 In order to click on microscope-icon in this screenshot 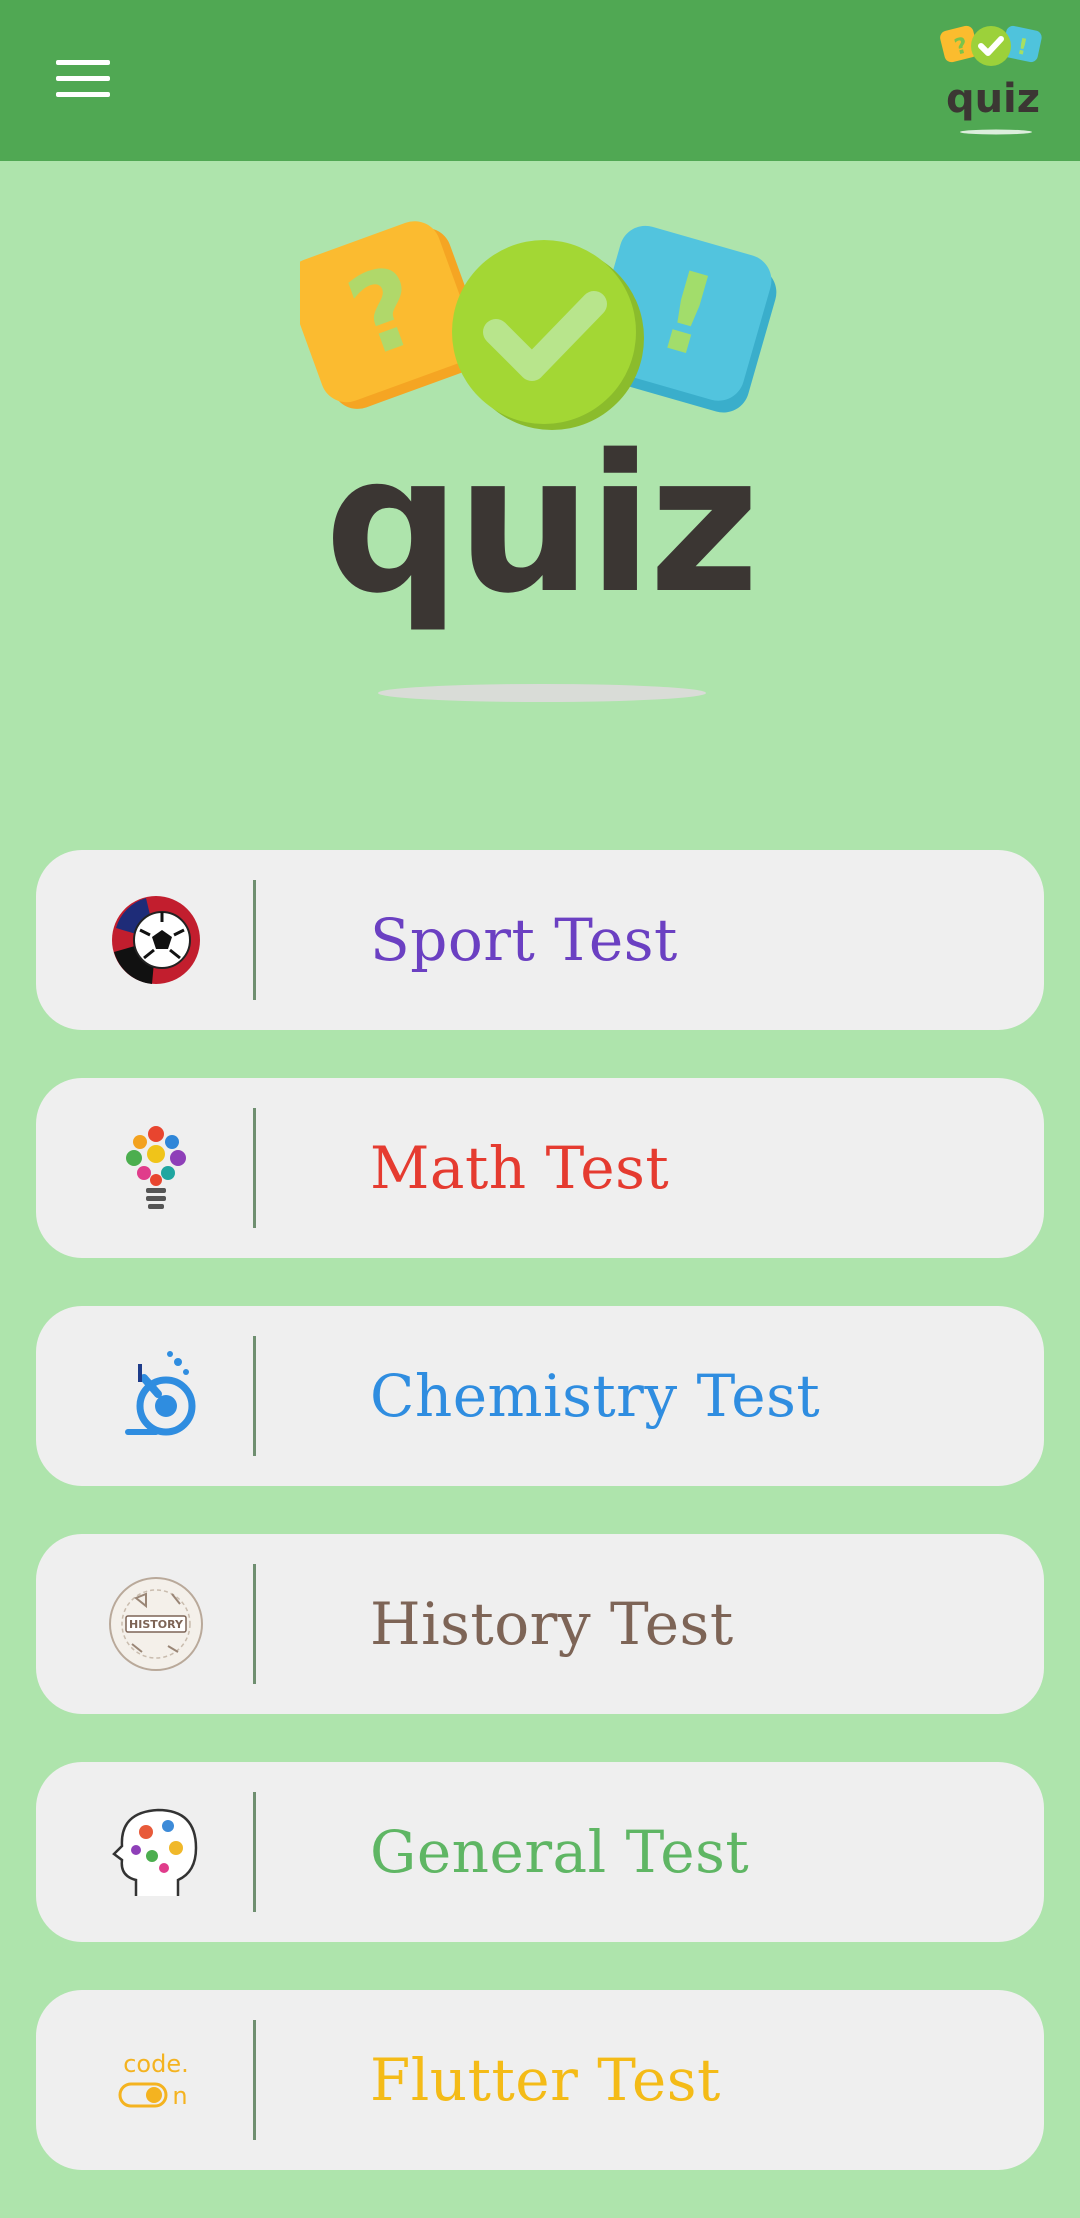, I will do `click(160, 1393)`.